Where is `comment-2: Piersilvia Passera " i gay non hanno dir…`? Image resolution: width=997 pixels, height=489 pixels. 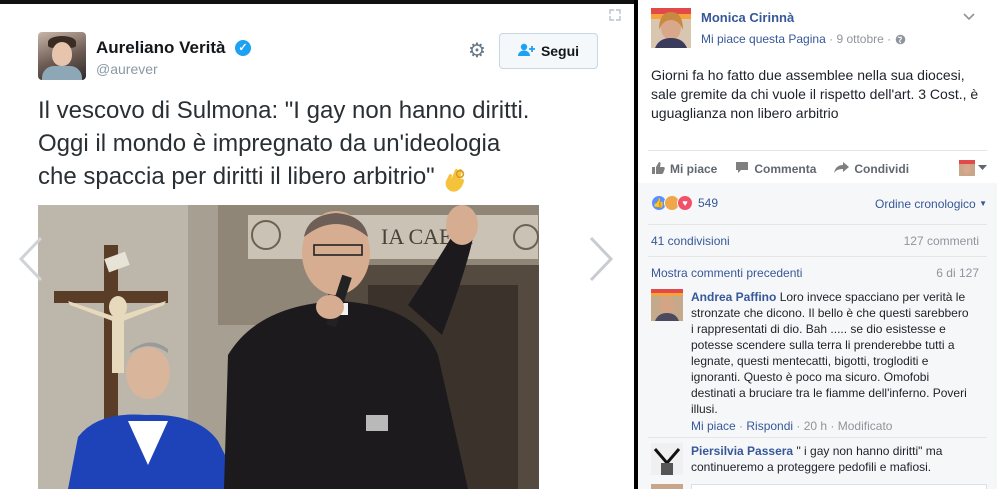 comment-2: Piersilvia Passera " i gay non hanno dir… is located at coordinates (831, 459).